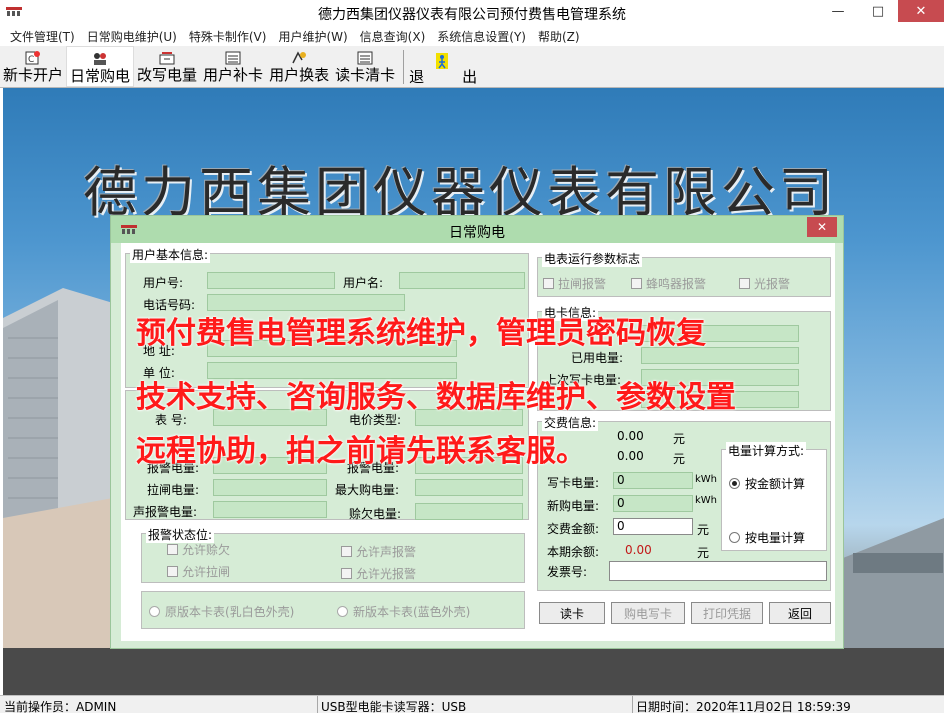  I want to click on overlay-text-2: 技术支持、咨询服务、数据库维护、参数设置, so click(436, 397).